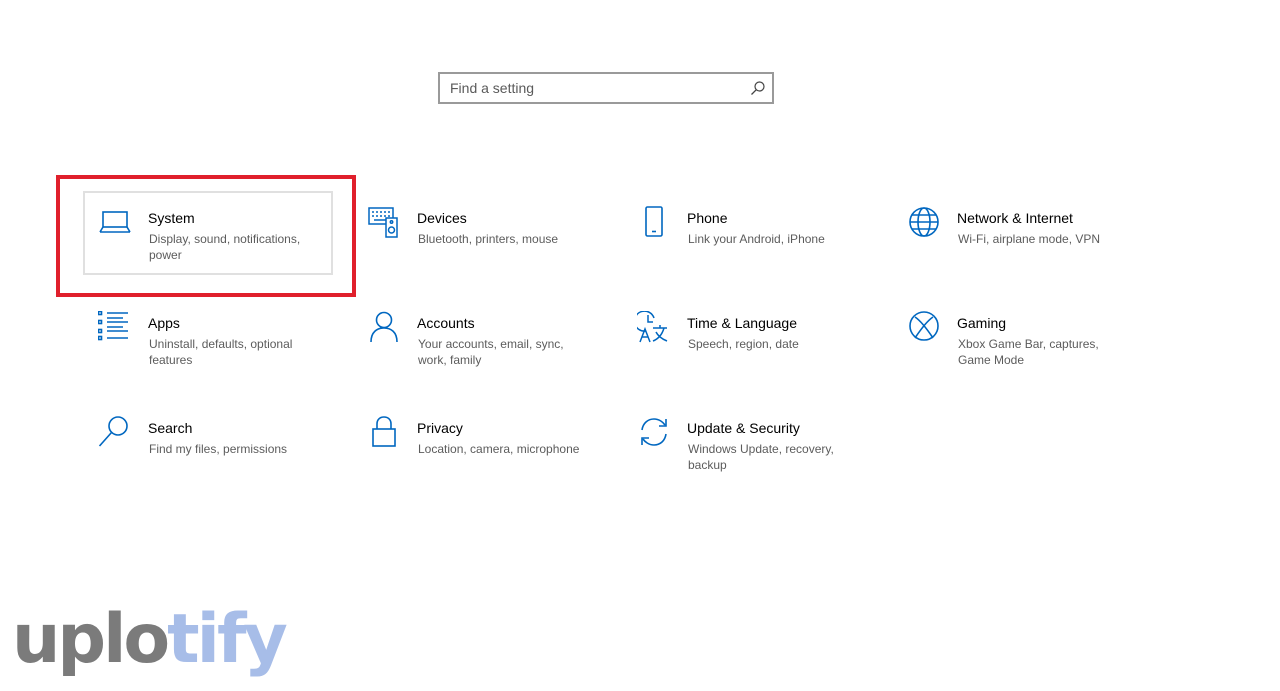 This screenshot has width=1280, height=691. I want to click on keyboard-speaker-icon, so click(384, 223).